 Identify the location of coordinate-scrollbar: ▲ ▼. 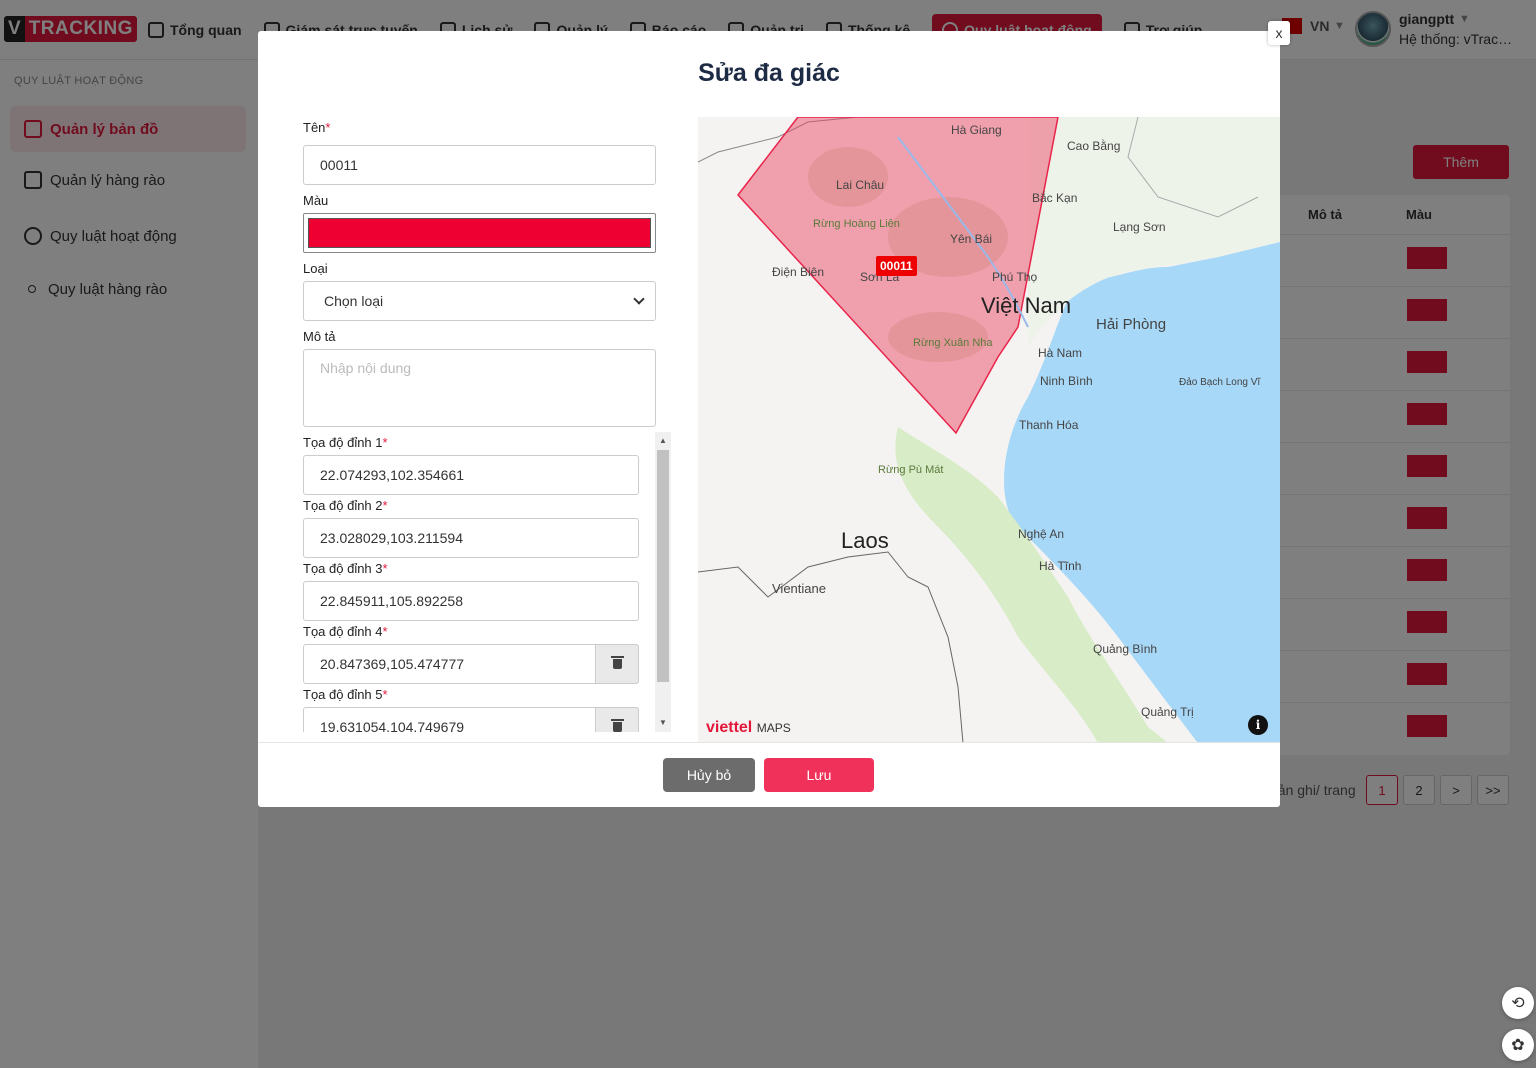
(663, 582).